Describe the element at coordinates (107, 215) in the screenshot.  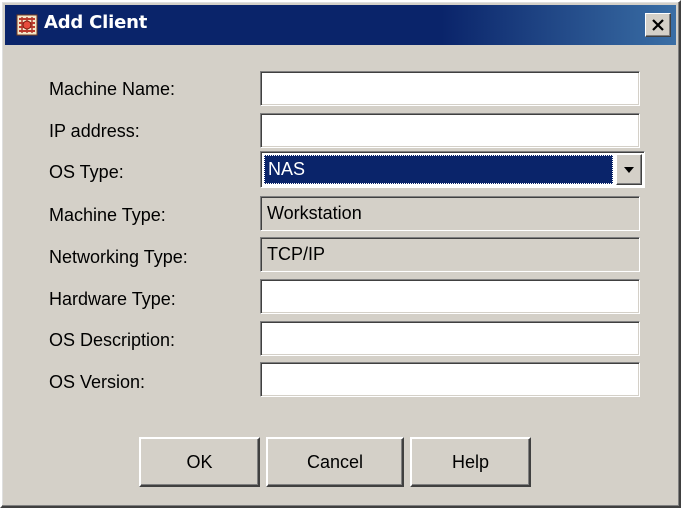
I see `machine-type-label: Machine Type:` at that location.